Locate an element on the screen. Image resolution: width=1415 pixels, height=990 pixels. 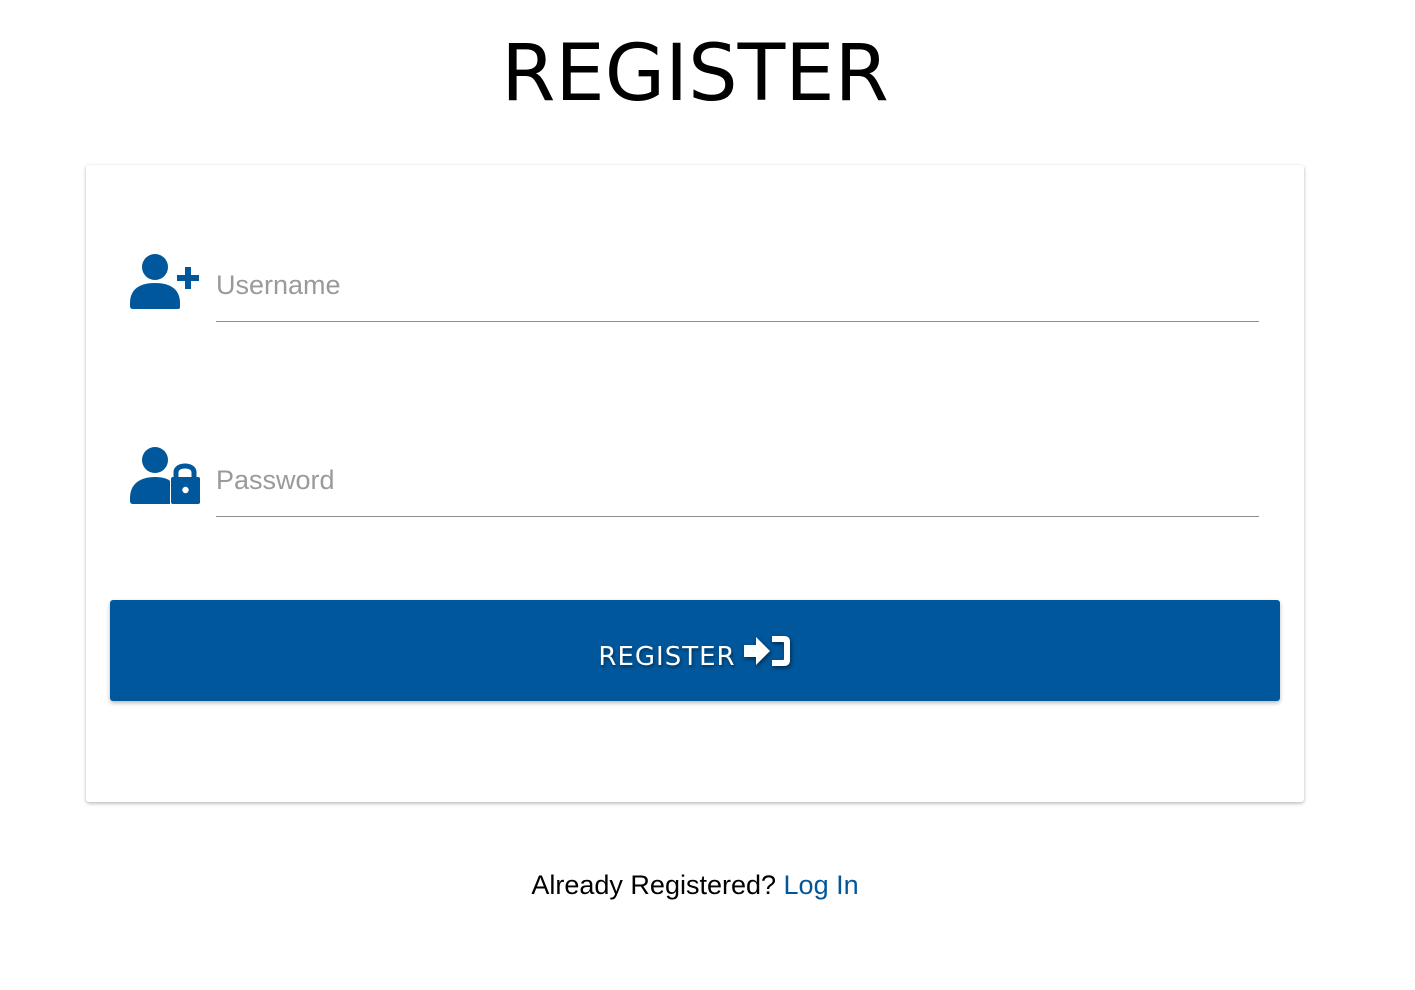
already-registered-text: Already Registered? is located at coordinates (654, 885).